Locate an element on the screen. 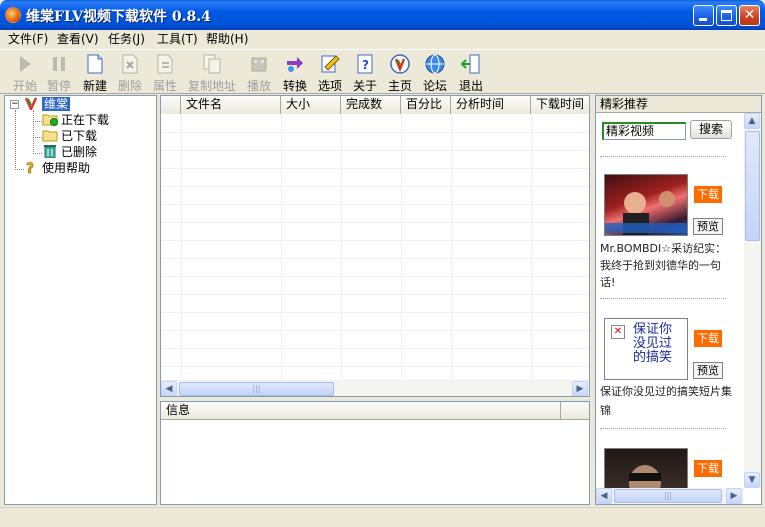  column-header-completed: 完成数 is located at coordinates (371, 105).